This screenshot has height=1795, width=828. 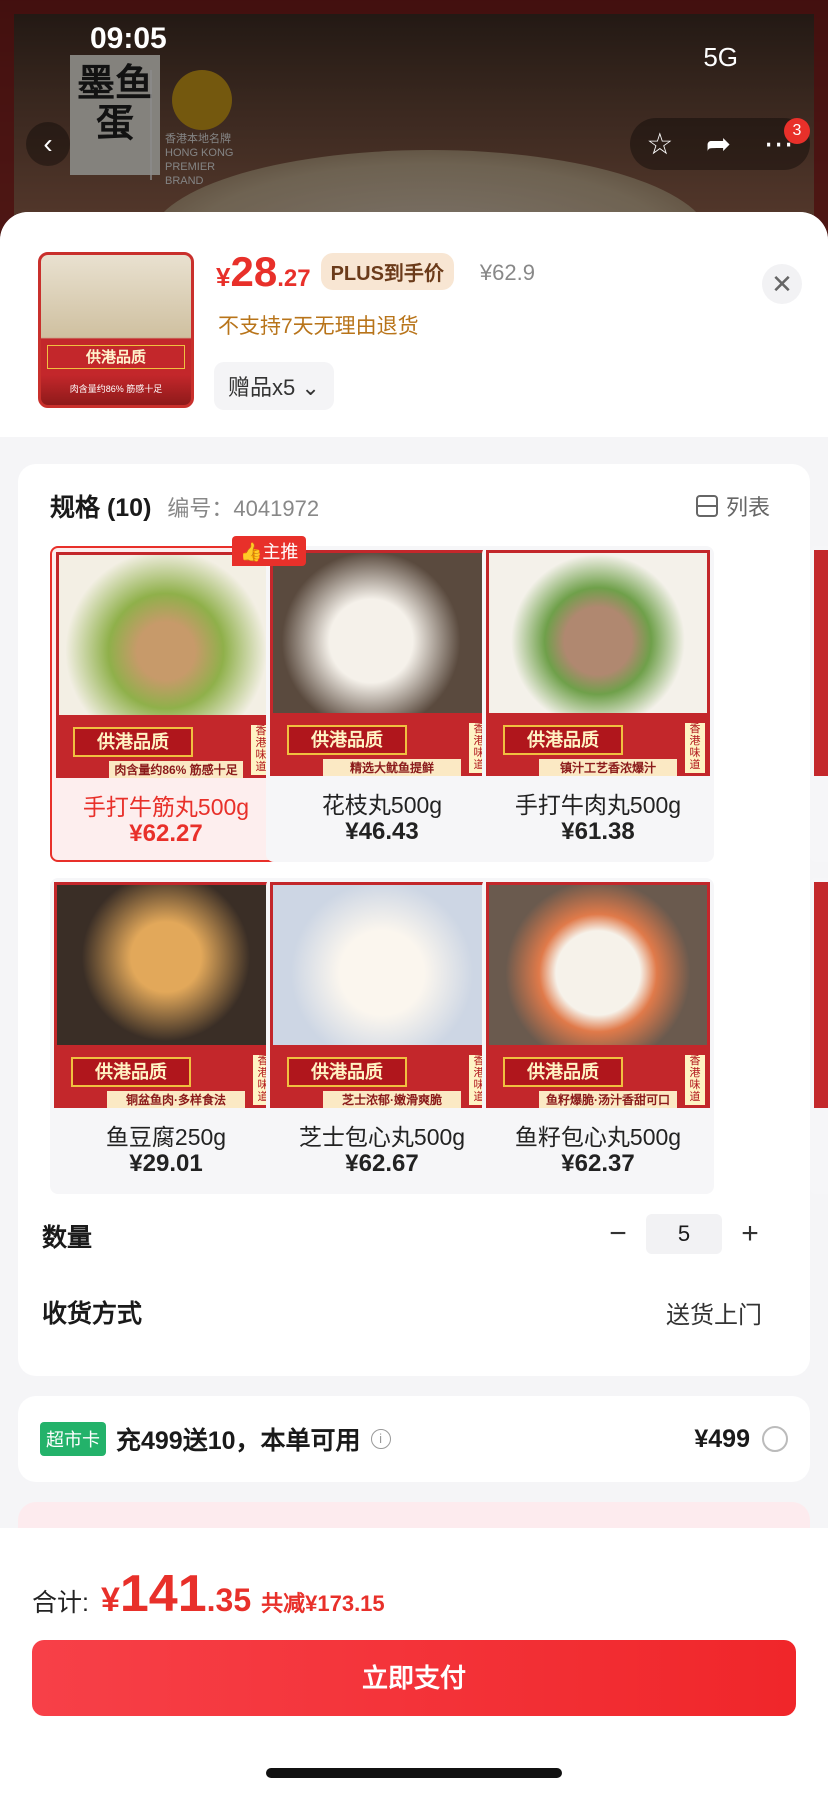 What do you see at coordinates (92, 1314) in the screenshot?
I see `delivery-label: 收货方式` at bounding box center [92, 1314].